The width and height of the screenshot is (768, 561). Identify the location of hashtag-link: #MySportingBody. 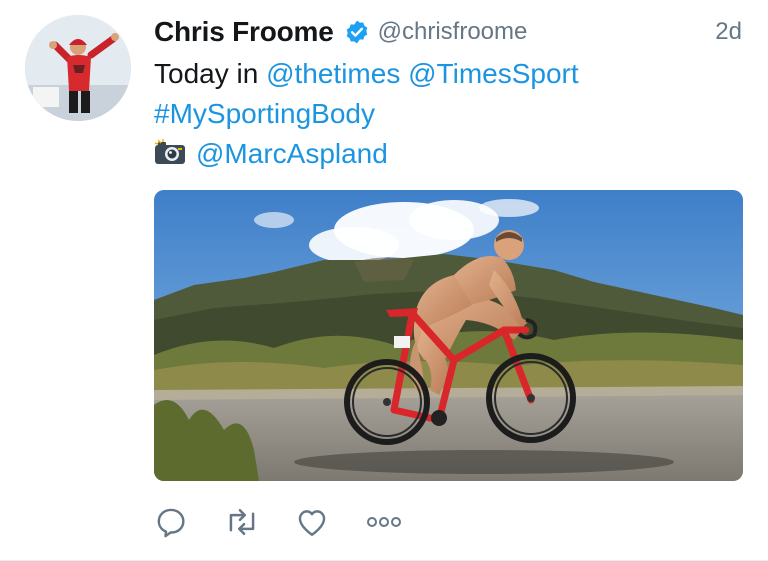
(264, 113).